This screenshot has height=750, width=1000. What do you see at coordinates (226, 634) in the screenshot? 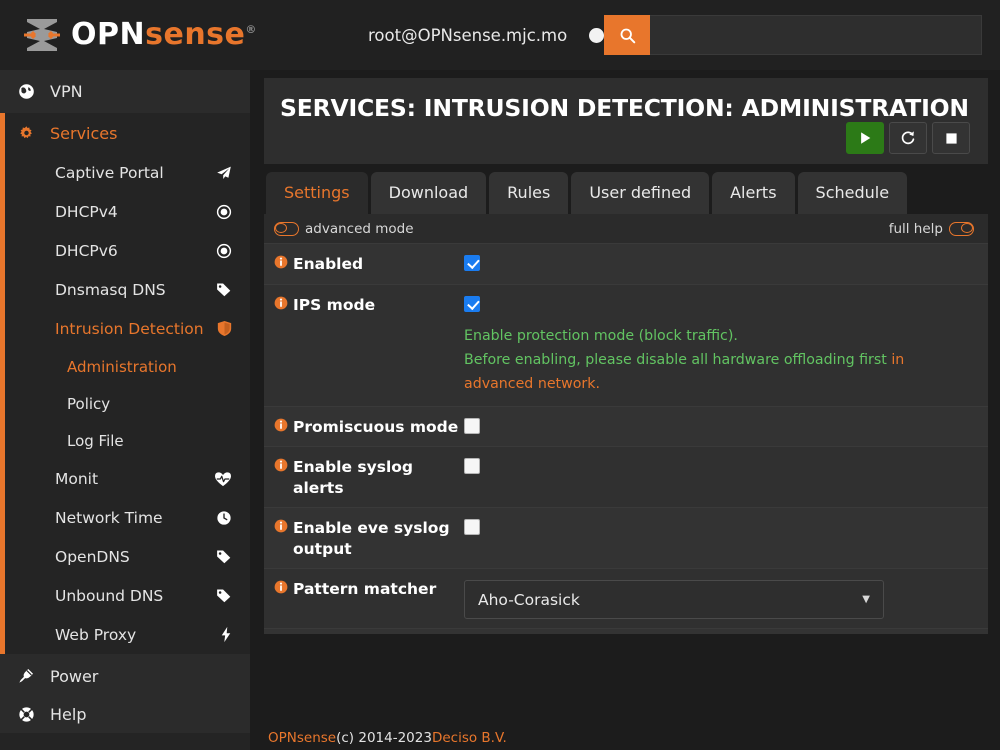
I see `bolt-icon` at bounding box center [226, 634].